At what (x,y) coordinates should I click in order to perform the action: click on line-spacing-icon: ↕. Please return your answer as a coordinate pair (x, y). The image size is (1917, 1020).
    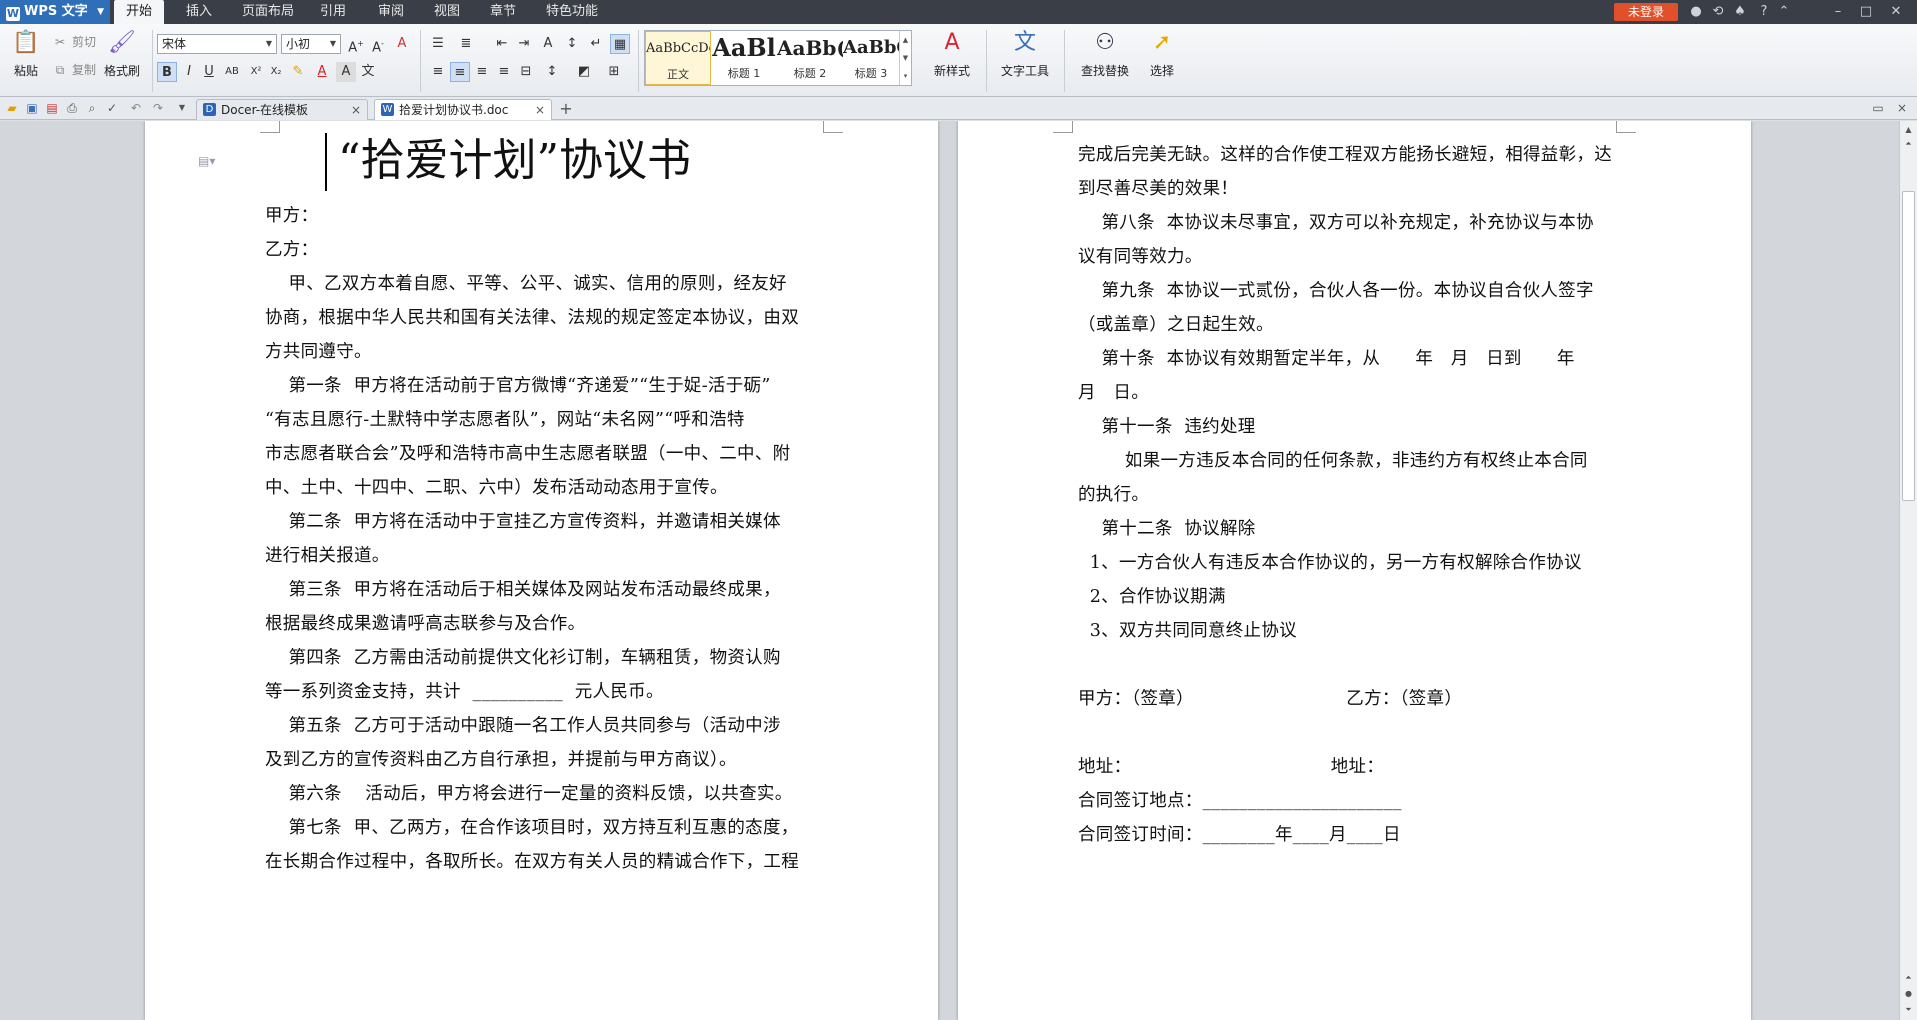
    Looking at the image, I should click on (552, 72).